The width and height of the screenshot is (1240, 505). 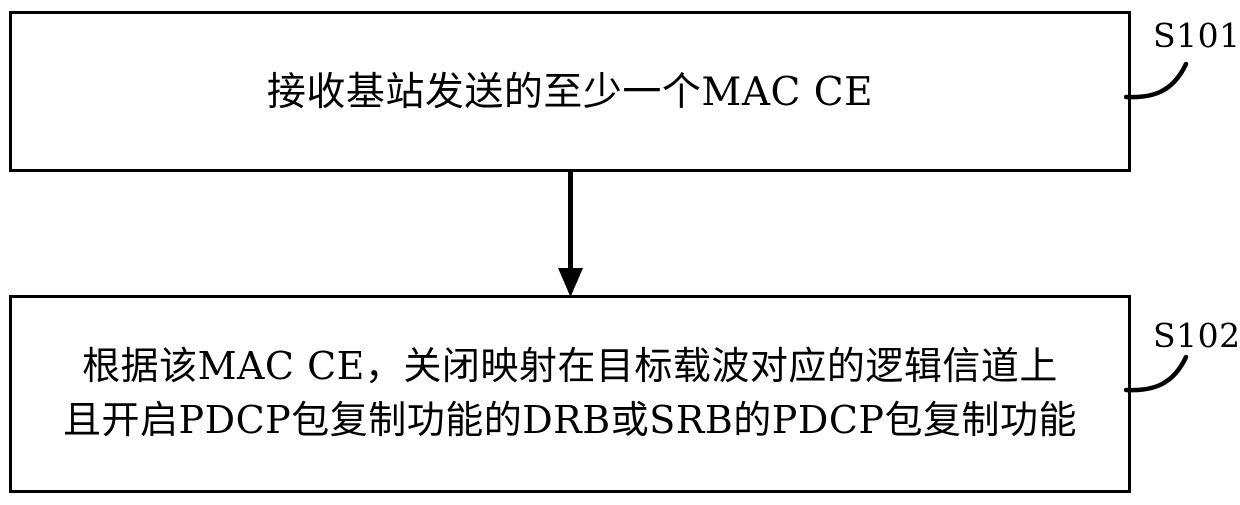 I want to click on leader-line-s101, so click(x=1156, y=80).